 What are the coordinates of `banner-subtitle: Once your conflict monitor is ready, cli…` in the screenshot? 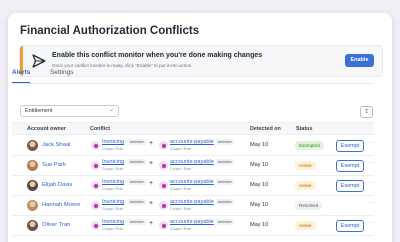 It's located at (122, 65).